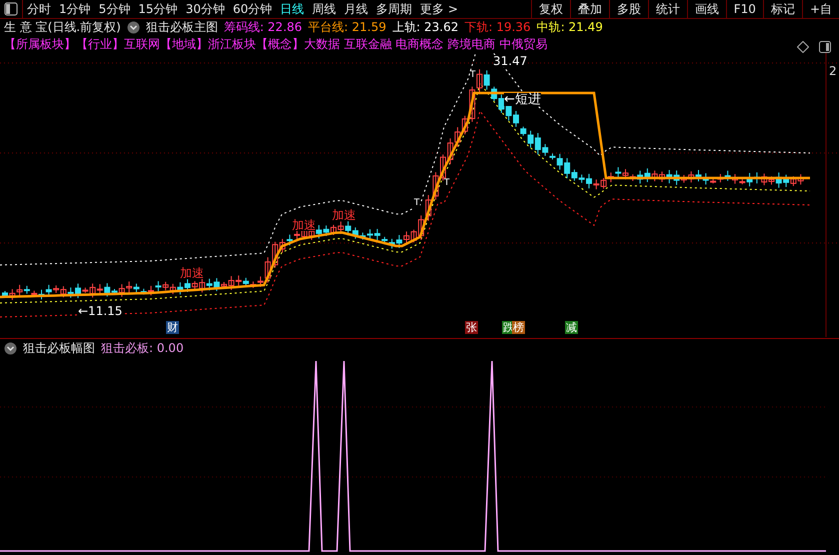 The image size is (839, 555). I want to click on period-tab: 60分钟, so click(252, 9).